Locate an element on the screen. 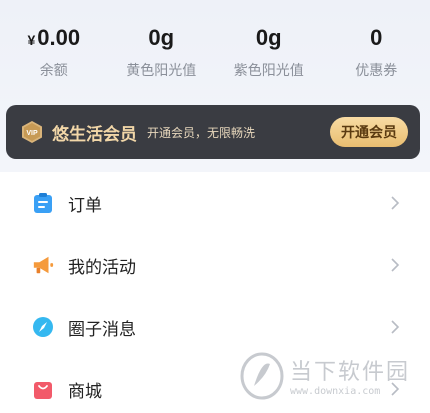 The height and width of the screenshot is (413, 430). watermark-text: 当下软件园 www.downxia.com is located at coordinates (350, 375).